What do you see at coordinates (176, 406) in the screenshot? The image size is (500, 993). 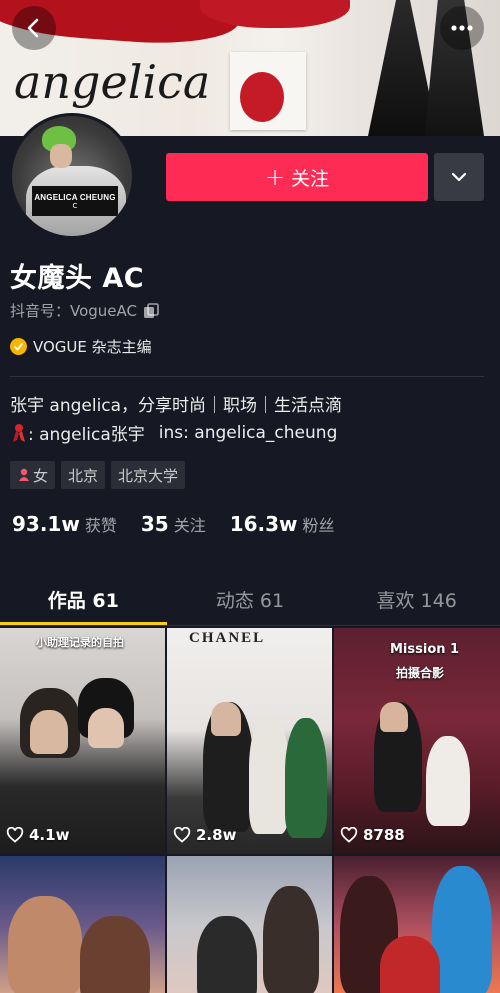 I see `bio-line: 张宇 angelica，分享时尚｜职场｜生活点滴` at bounding box center [176, 406].